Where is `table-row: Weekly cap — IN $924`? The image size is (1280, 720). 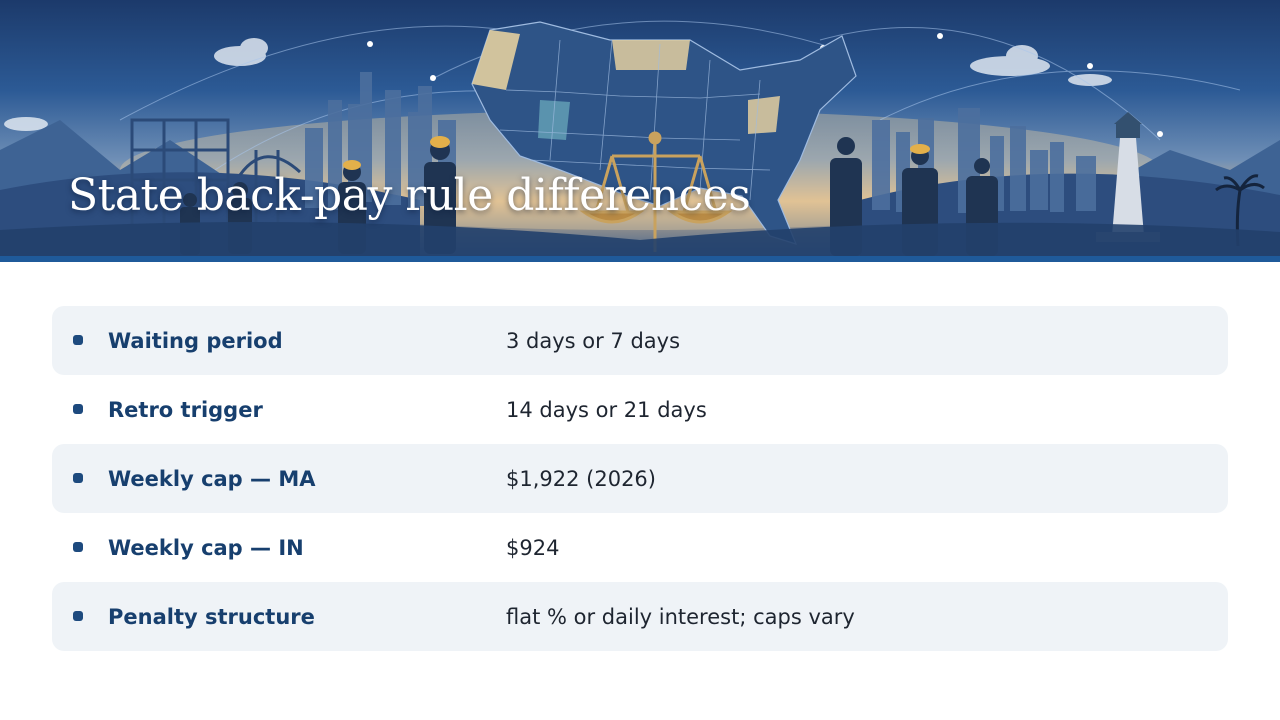 table-row: Weekly cap — IN $924 is located at coordinates (640, 547).